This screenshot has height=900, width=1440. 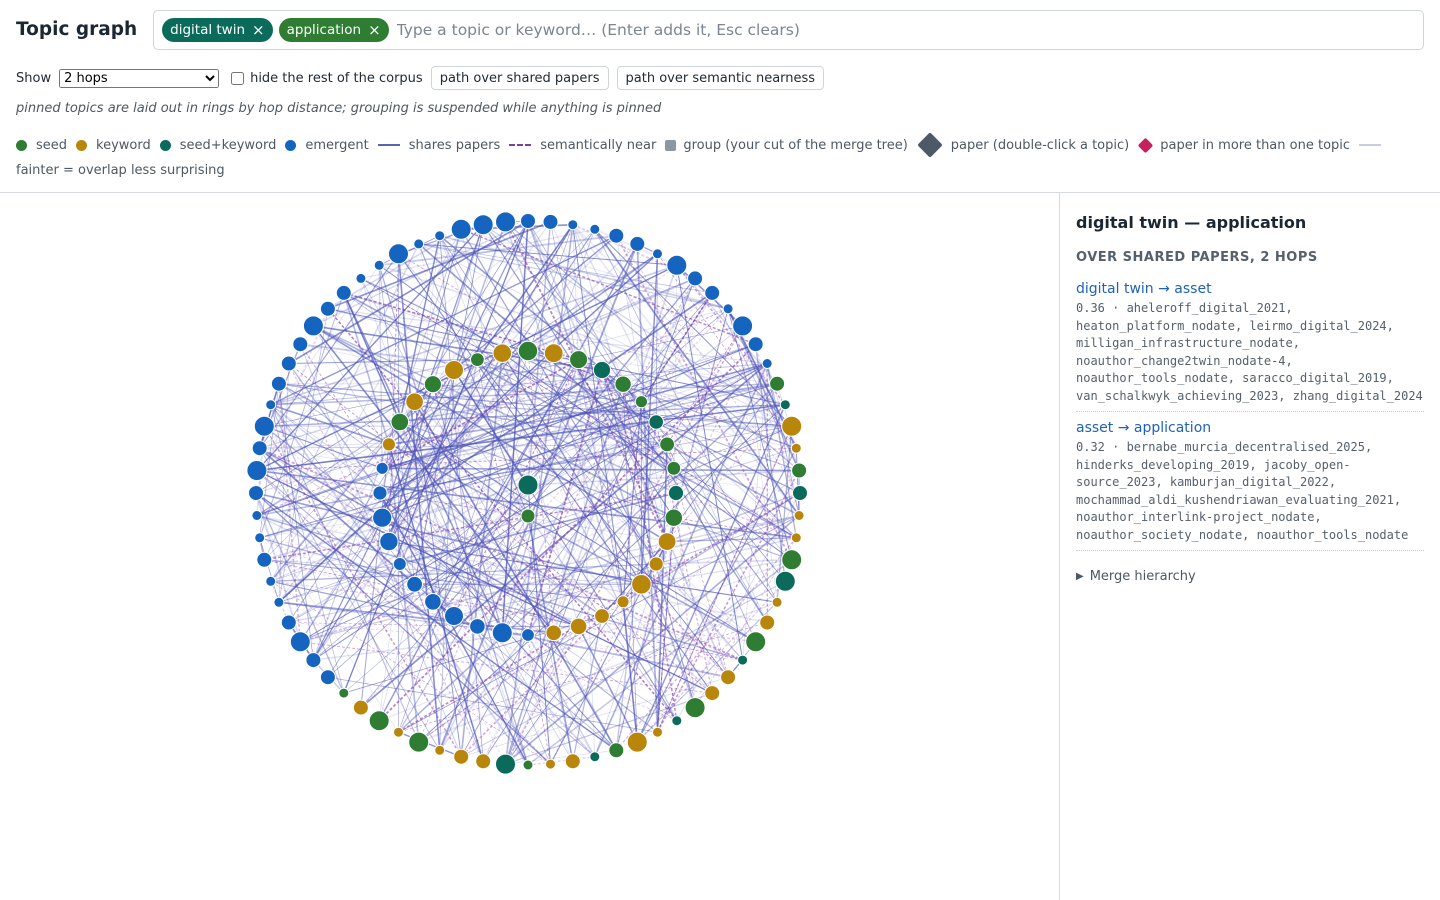 I want to click on hops-select: 1 hop 2 hops 3 hops, so click(x=139, y=78).